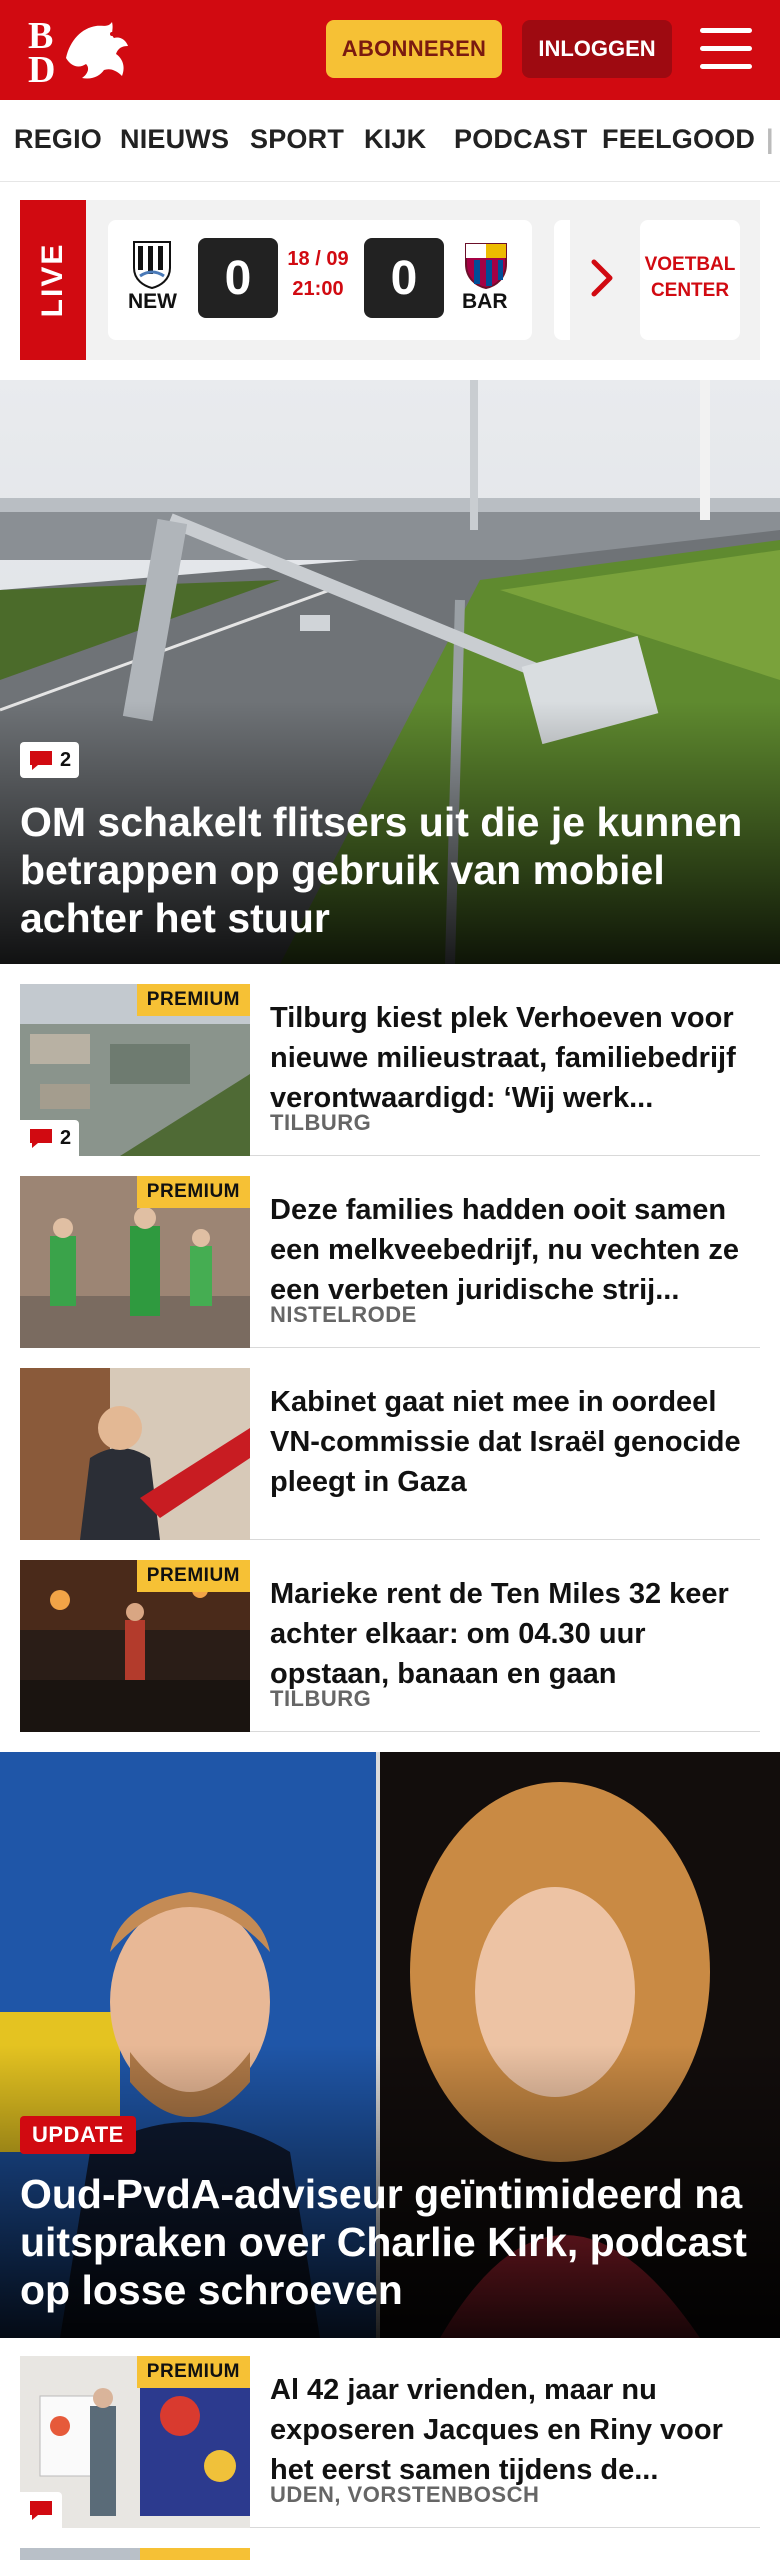  I want to click on comment-badge: 2, so click(50, 1138).